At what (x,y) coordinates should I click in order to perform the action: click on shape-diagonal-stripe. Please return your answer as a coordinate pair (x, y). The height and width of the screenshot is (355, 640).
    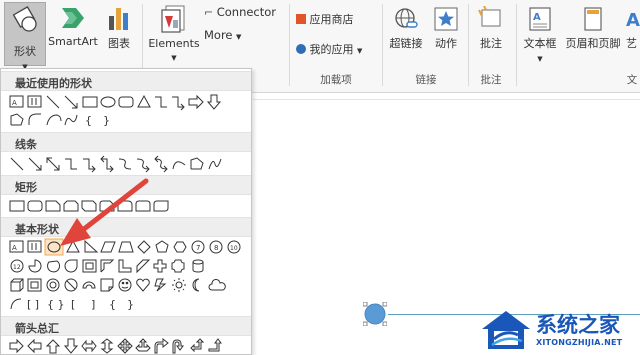
    Looking at the image, I should click on (143, 266).